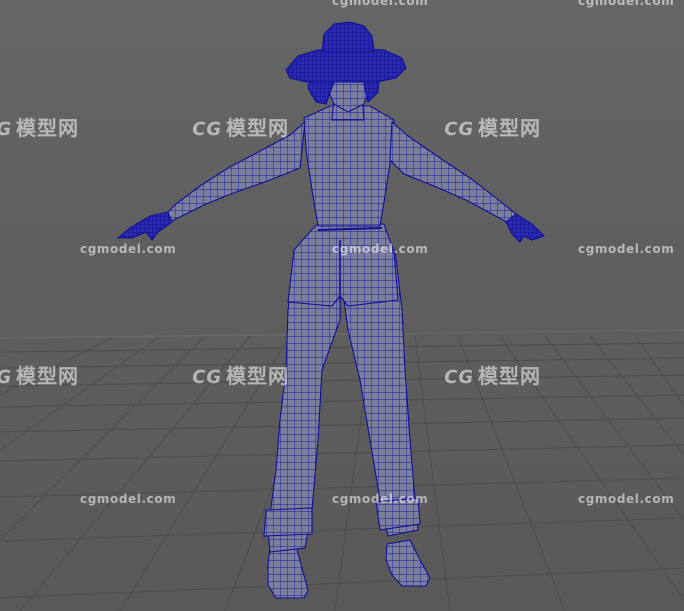 This screenshot has width=684, height=611. Describe the element at coordinates (525, 228) in the screenshot. I see `right-hand` at that location.